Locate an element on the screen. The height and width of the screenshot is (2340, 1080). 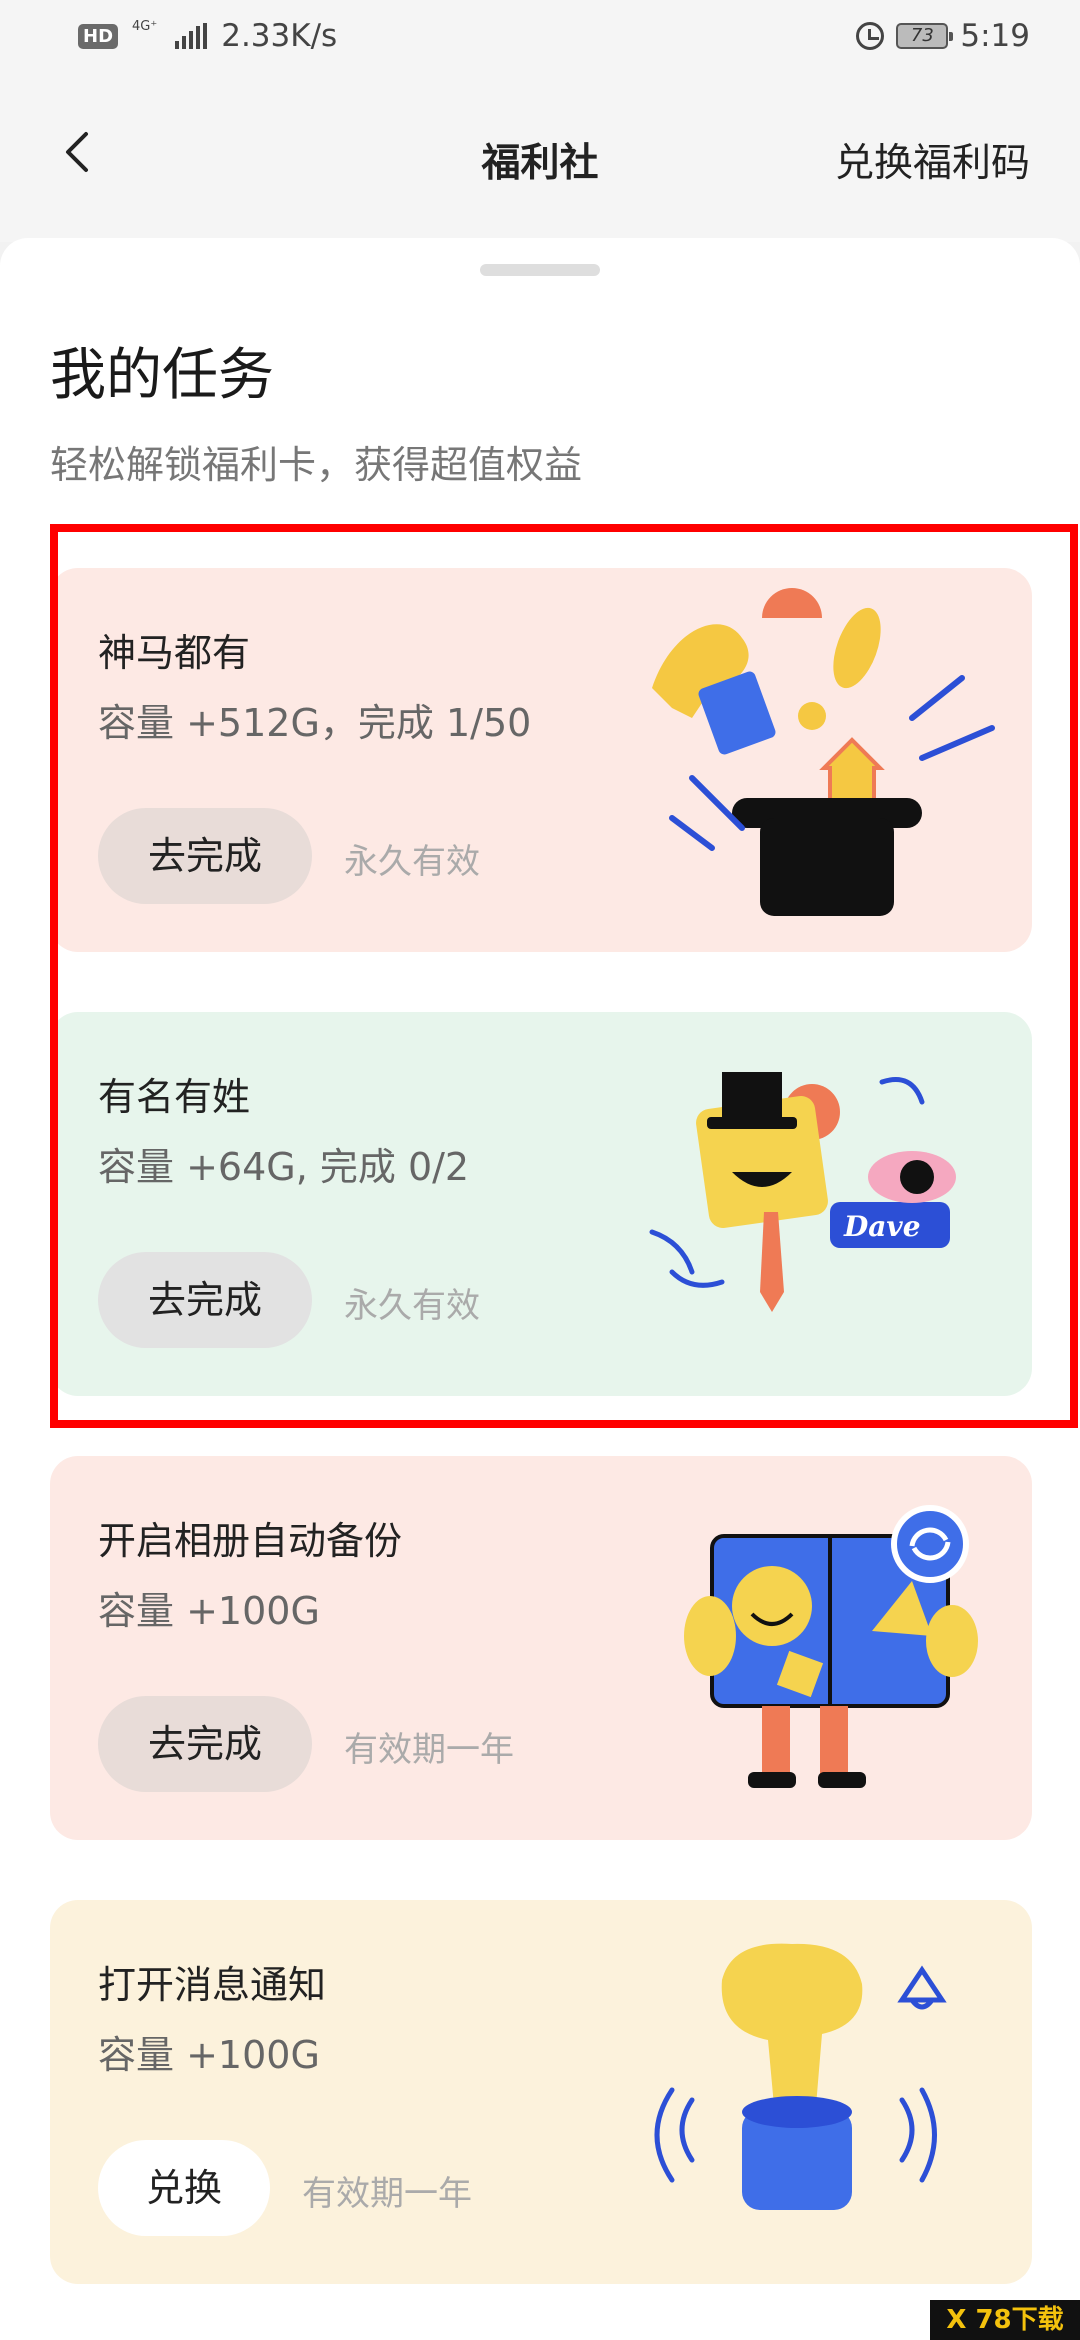
drag-handle is located at coordinates (540, 270).